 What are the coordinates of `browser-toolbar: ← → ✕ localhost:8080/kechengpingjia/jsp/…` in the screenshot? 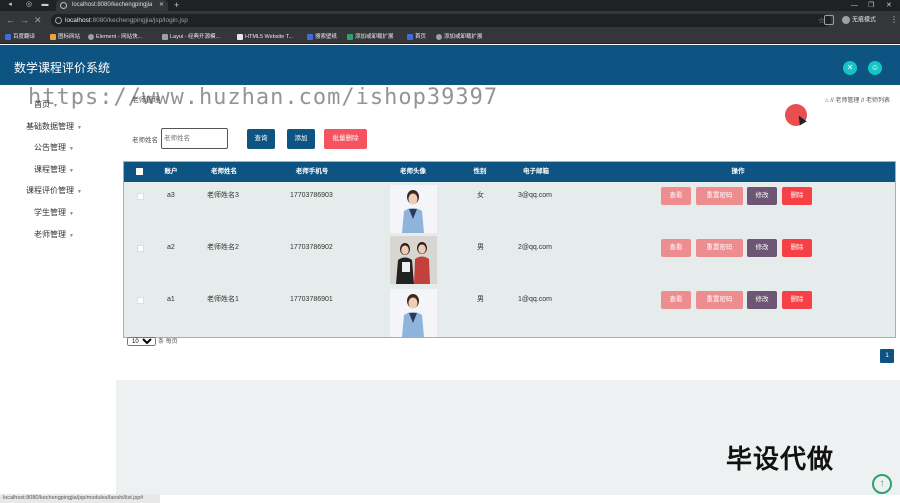 It's located at (450, 20).